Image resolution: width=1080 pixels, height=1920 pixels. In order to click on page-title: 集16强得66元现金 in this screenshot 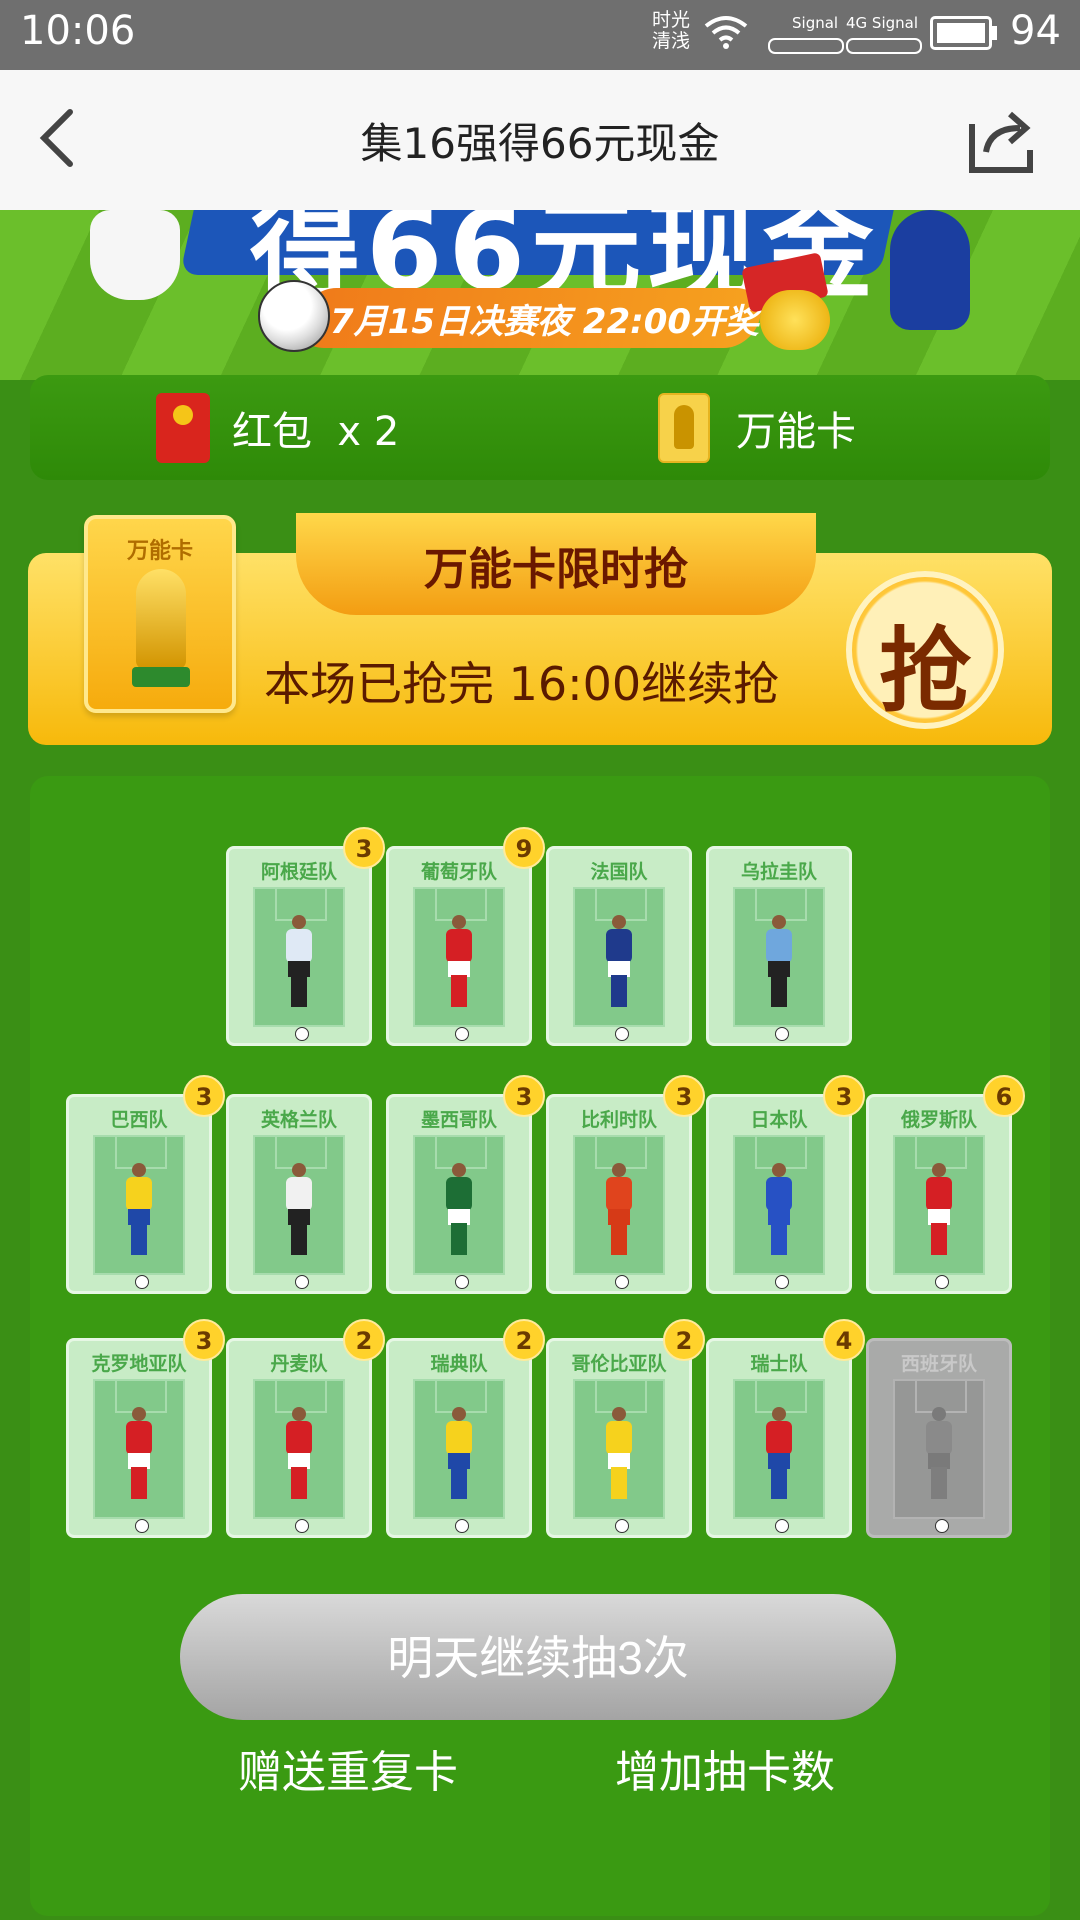, I will do `click(540, 143)`.